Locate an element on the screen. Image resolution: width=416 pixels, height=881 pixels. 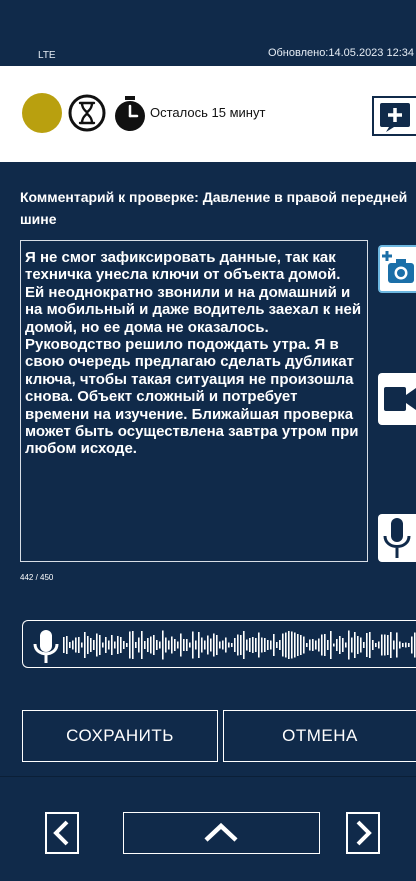
save-button: СОХРАНИТЬ is located at coordinates (120, 736).